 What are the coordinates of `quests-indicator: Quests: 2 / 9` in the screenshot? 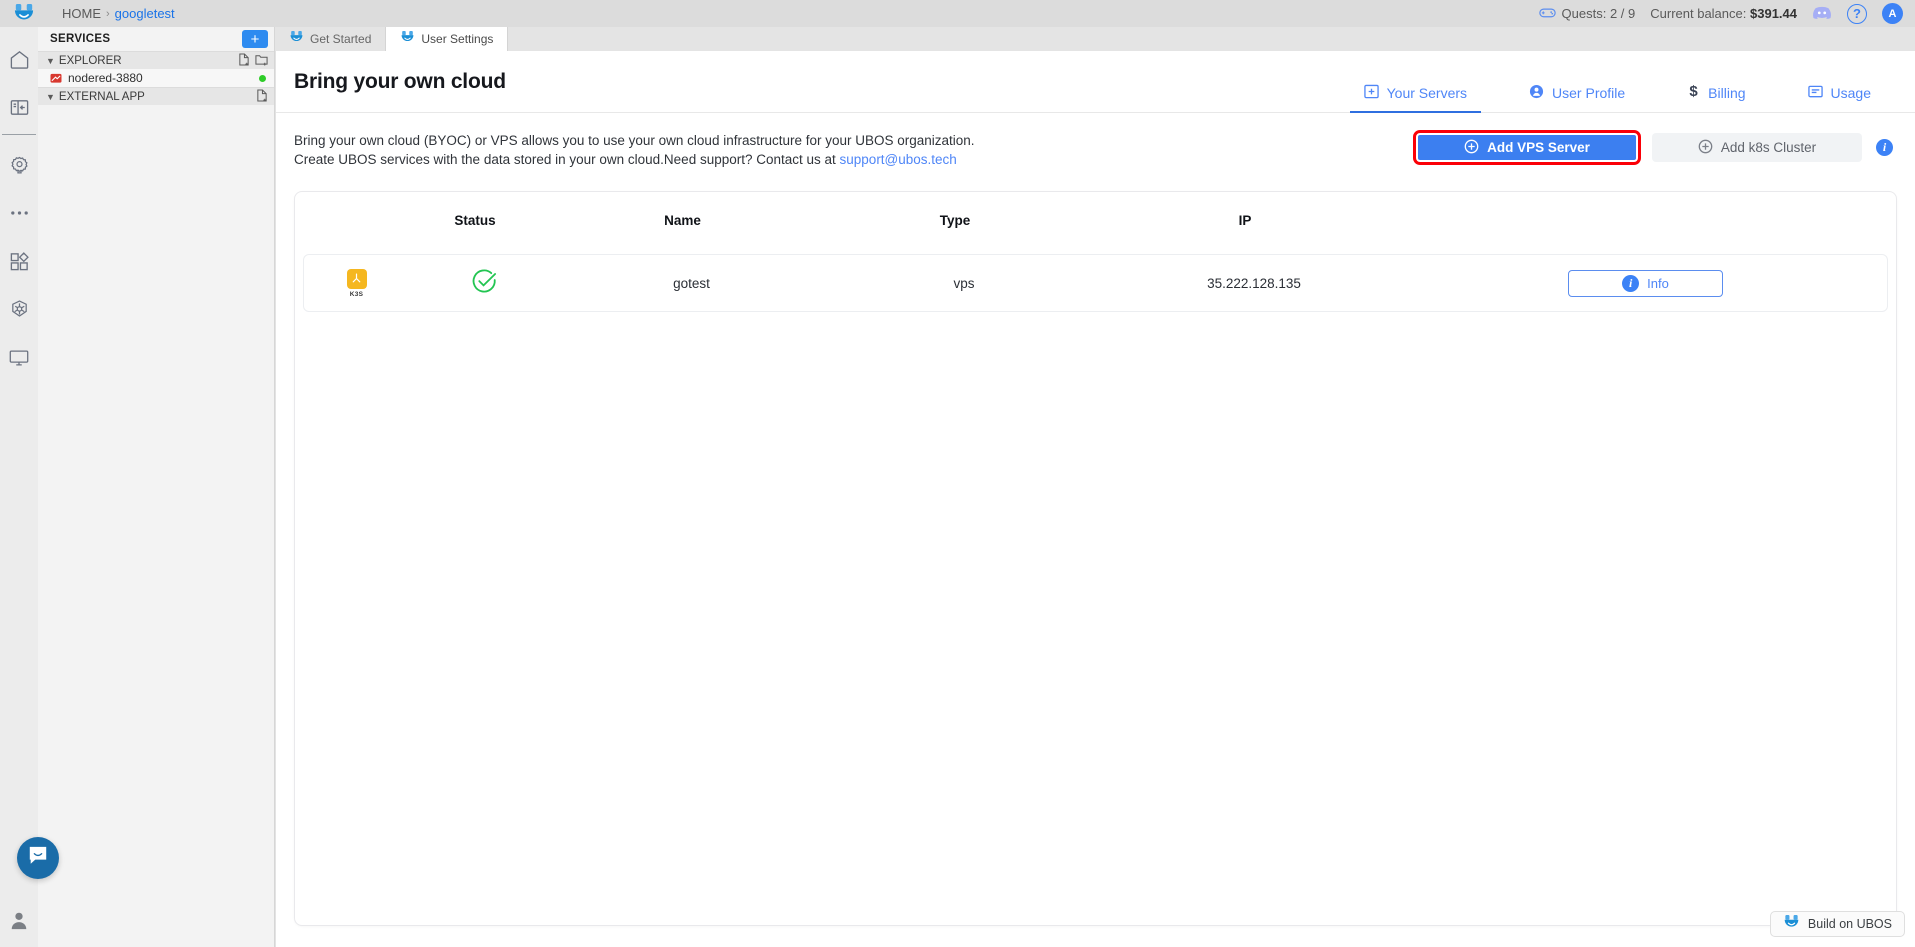 It's located at (1587, 14).